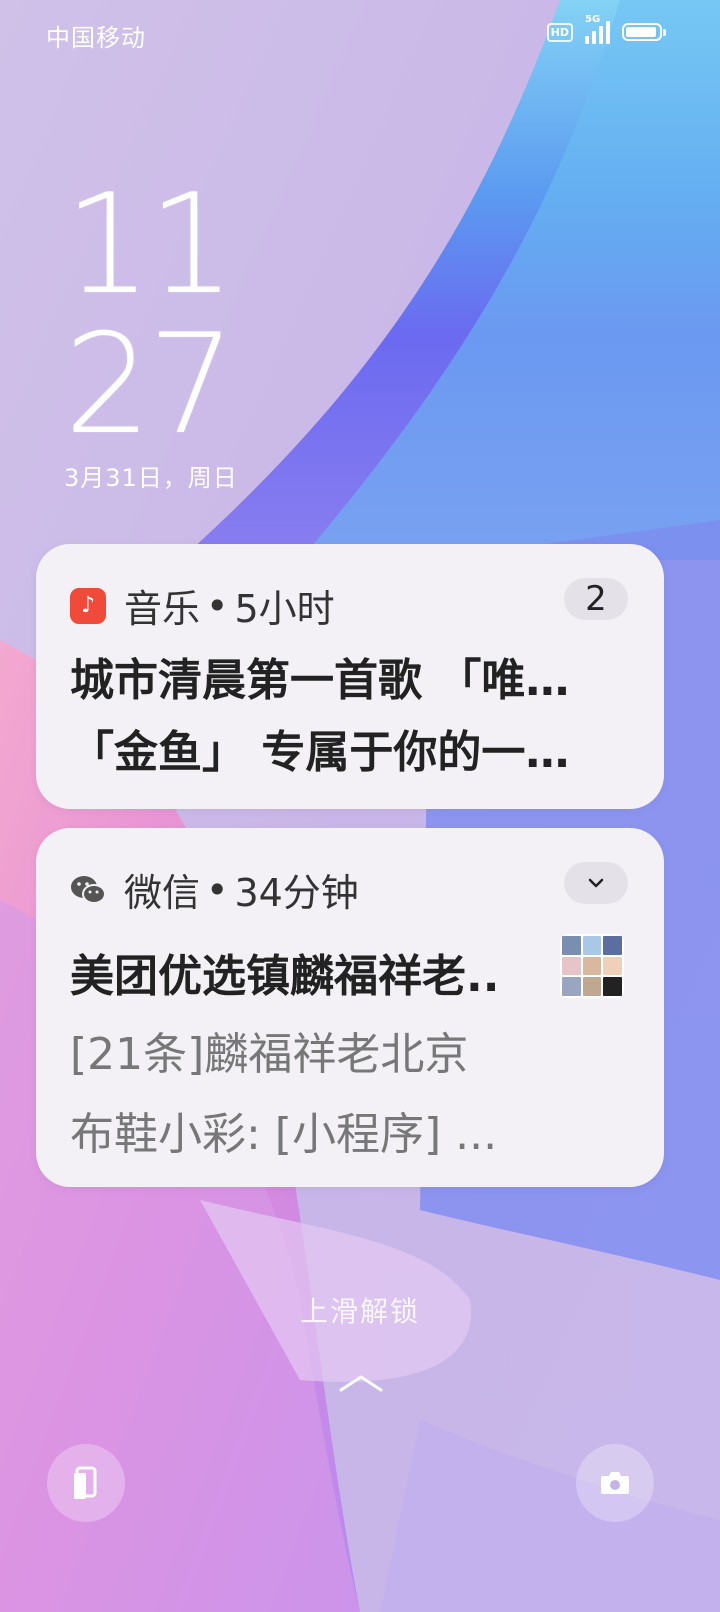  What do you see at coordinates (597, 29) in the screenshot?
I see `signal-strength-icon: 5G` at bounding box center [597, 29].